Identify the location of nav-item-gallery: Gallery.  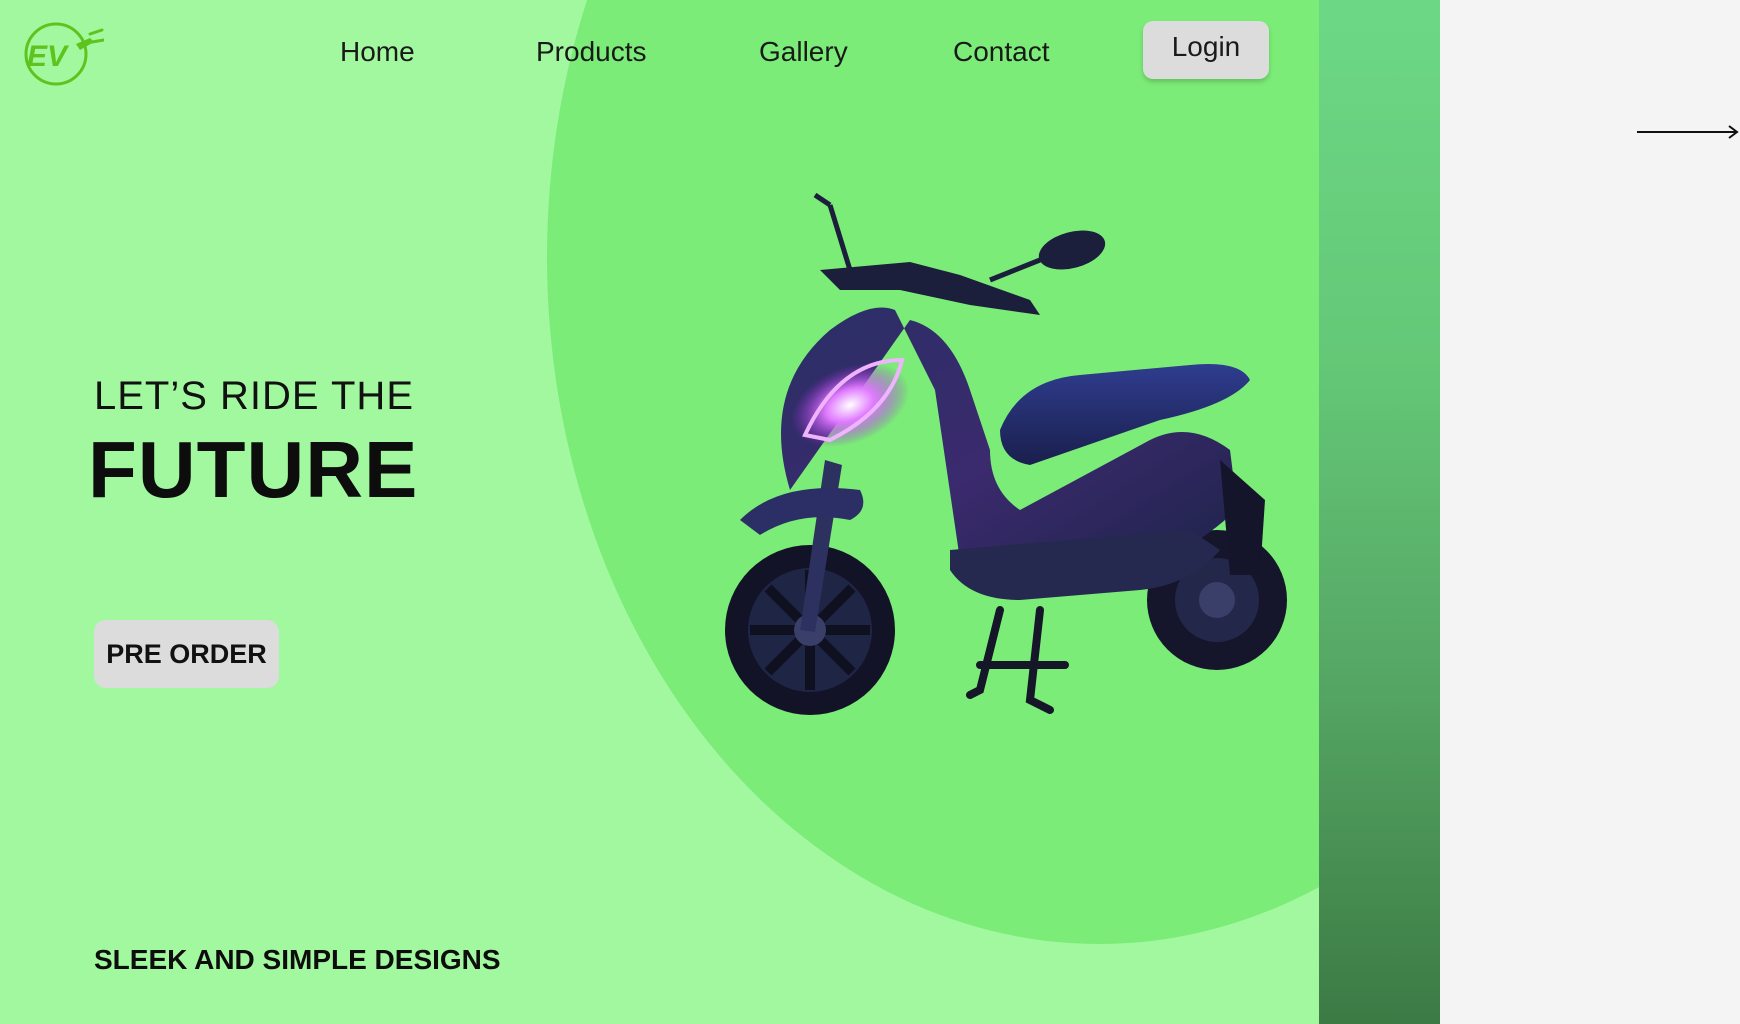
(803, 52).